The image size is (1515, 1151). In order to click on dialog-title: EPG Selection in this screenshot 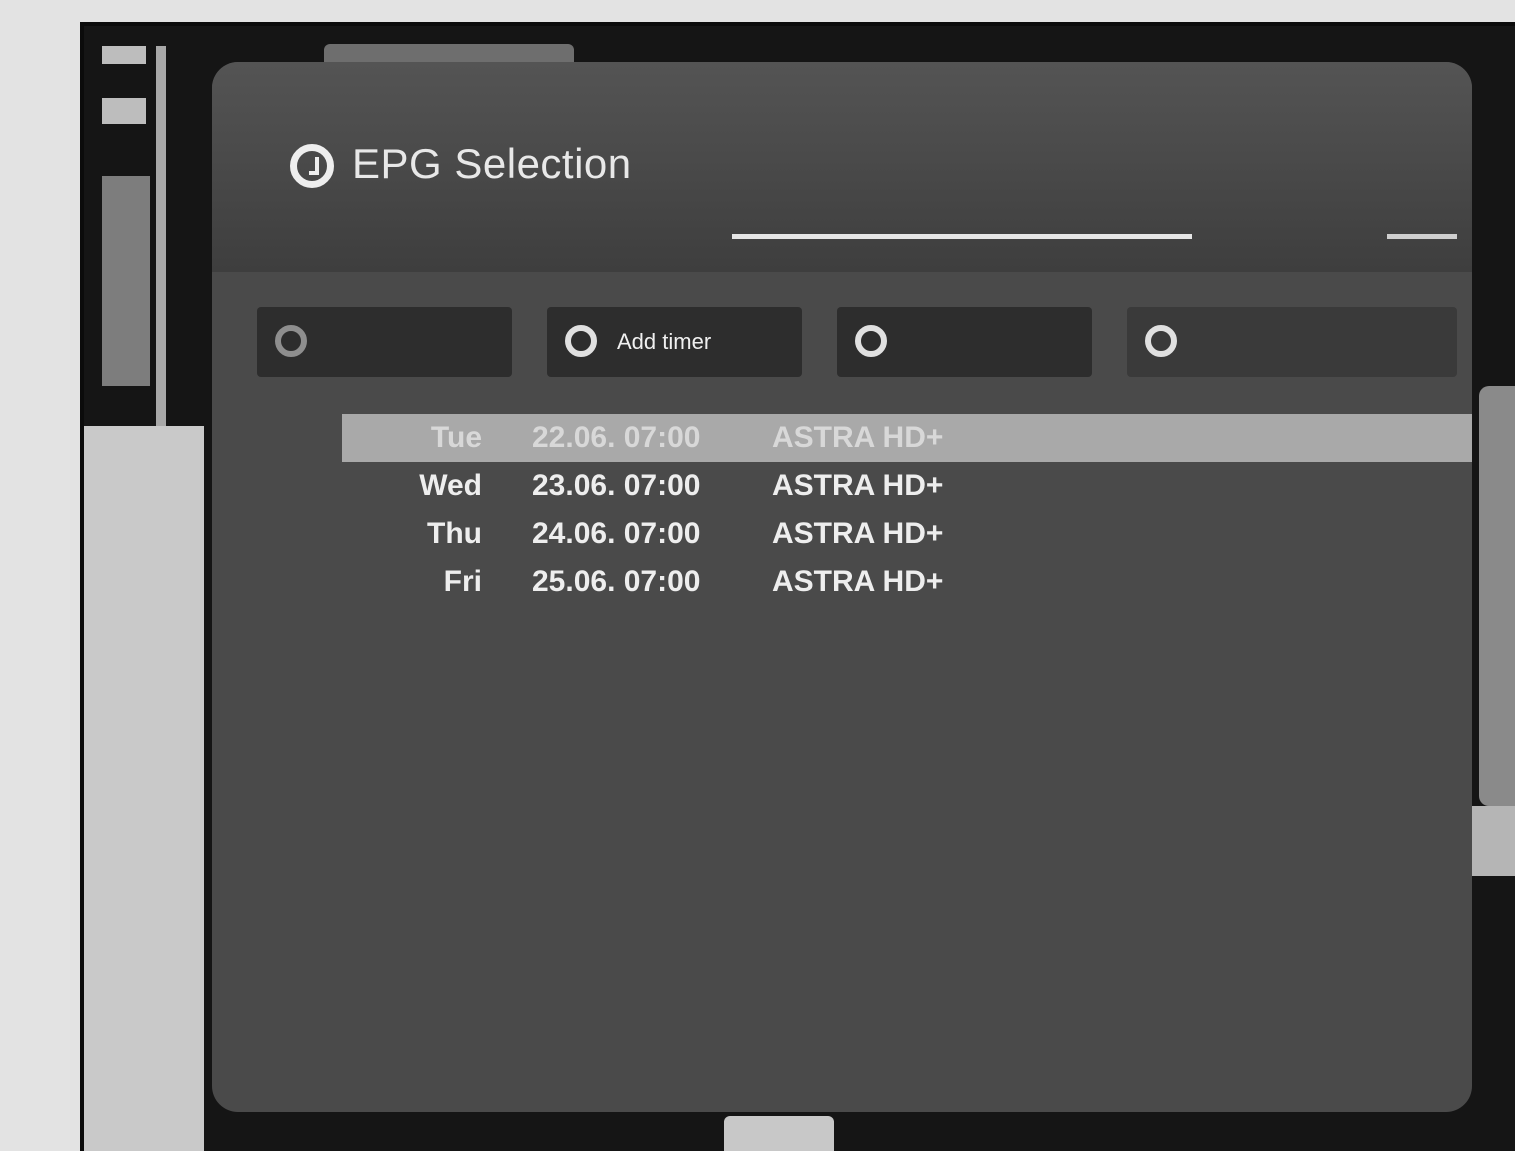, I will do `click(492, 163)`.